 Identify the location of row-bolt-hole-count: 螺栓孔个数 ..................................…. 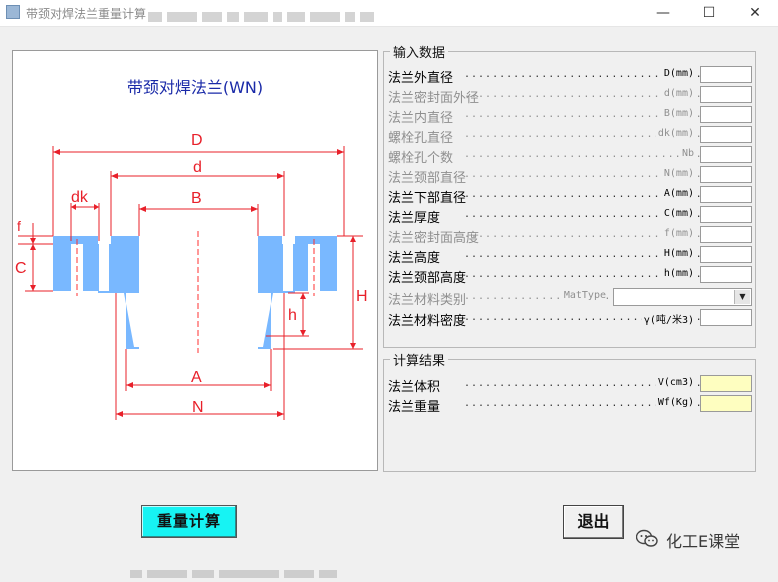
(570, 156).